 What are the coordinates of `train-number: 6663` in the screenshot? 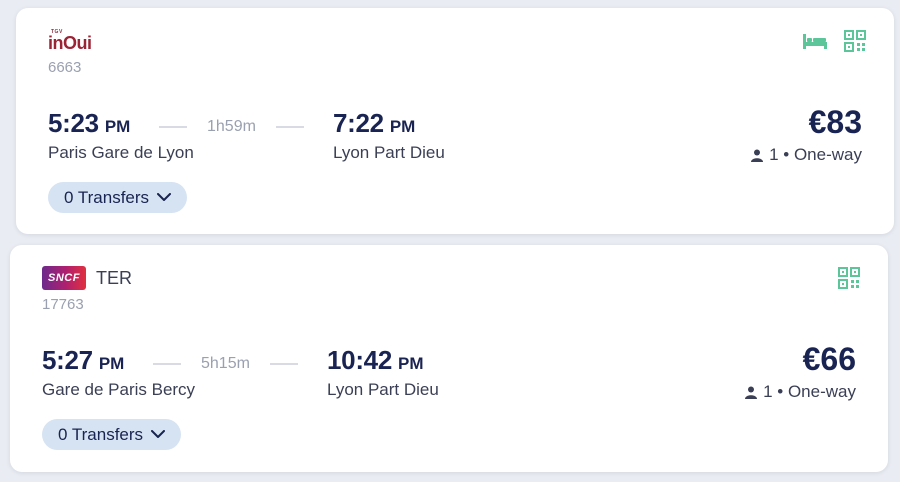 It's located at (65, 67).